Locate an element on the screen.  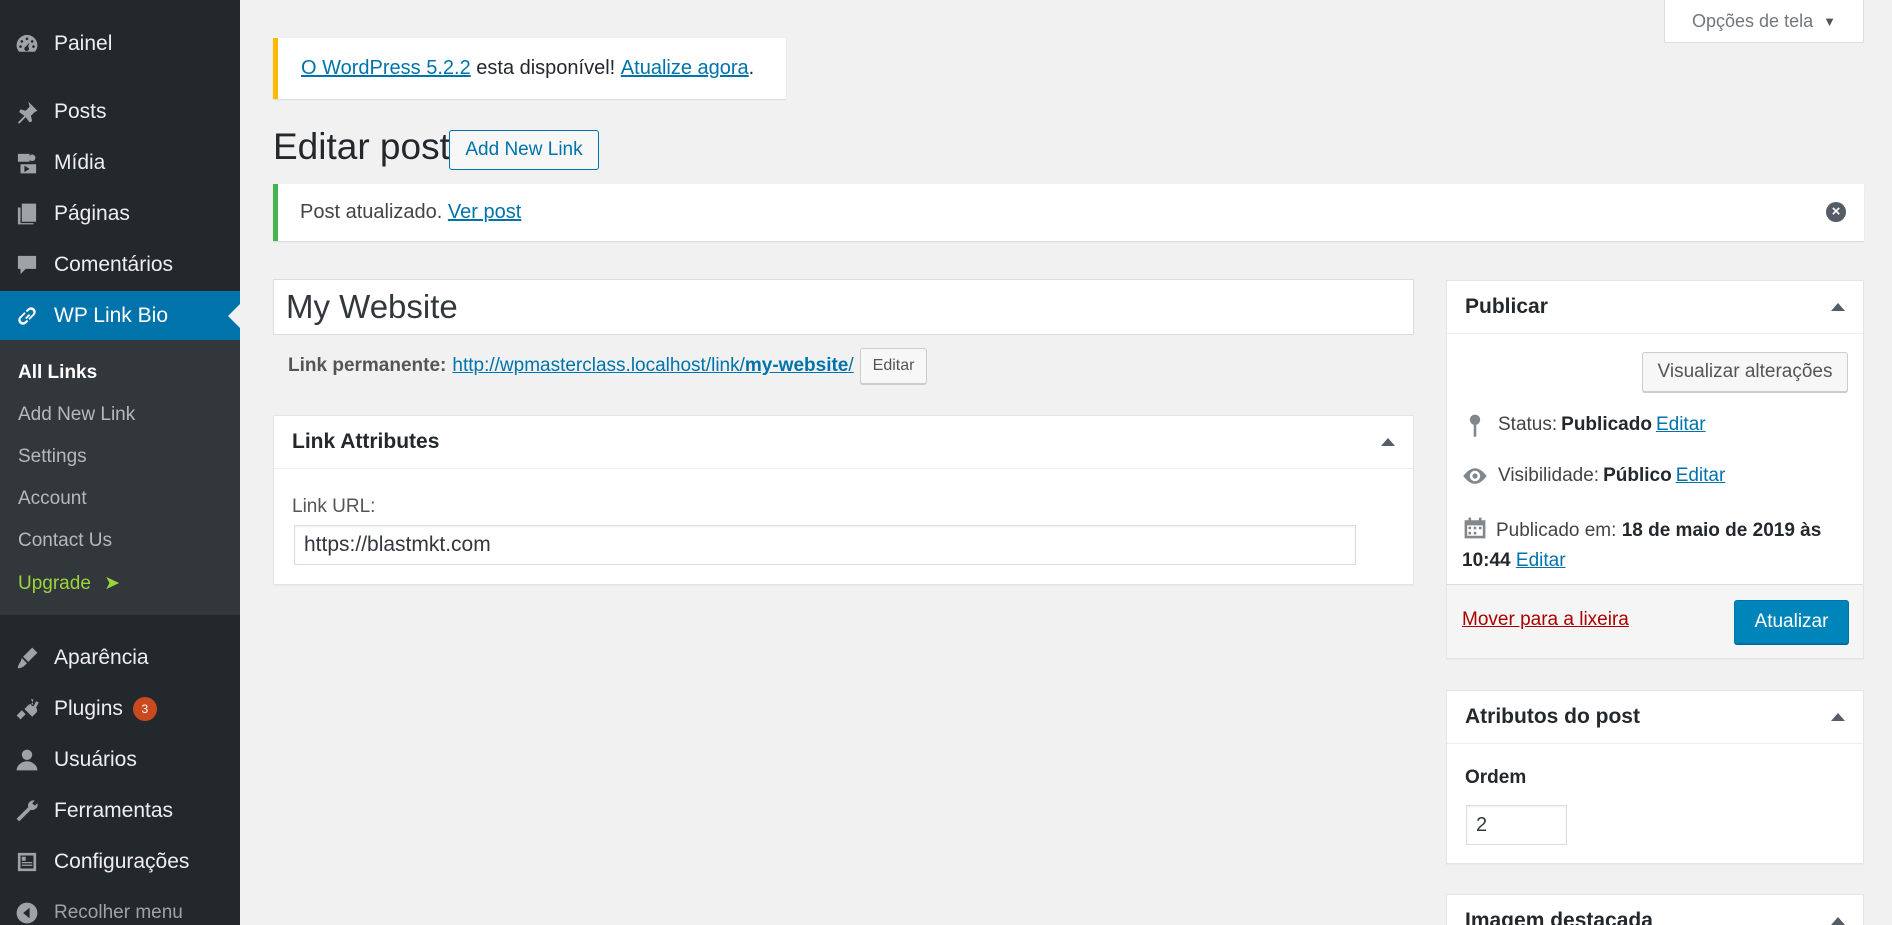
postbox-title: Imagem destacada is located at coordinates (1559, 917).